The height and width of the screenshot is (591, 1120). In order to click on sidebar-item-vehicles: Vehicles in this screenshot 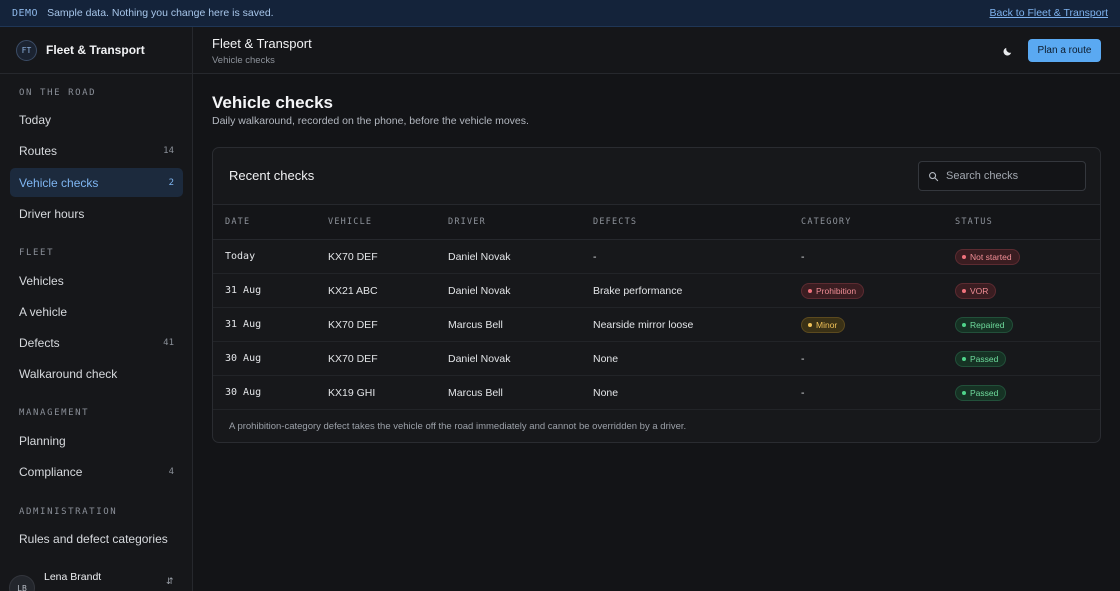, I will do `click(96, 280)`.